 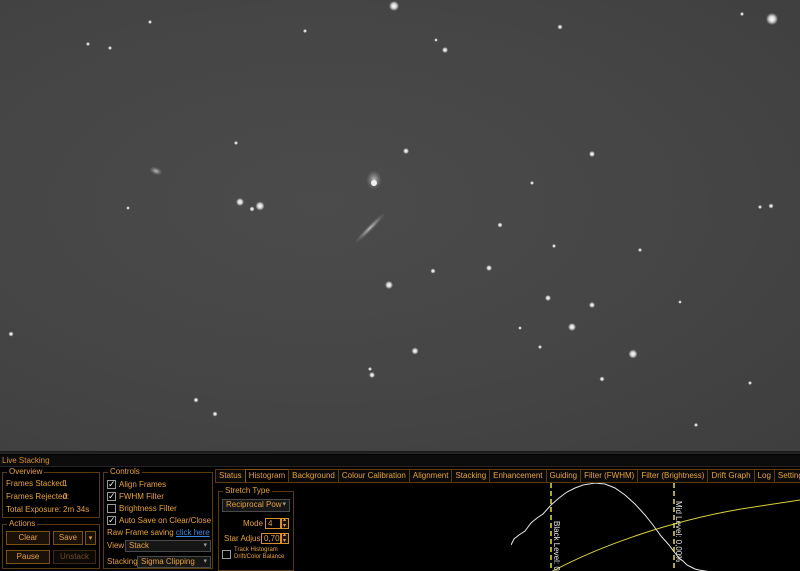 I want to click on panel-title: Live Stacking, so click(x=400, y=461).